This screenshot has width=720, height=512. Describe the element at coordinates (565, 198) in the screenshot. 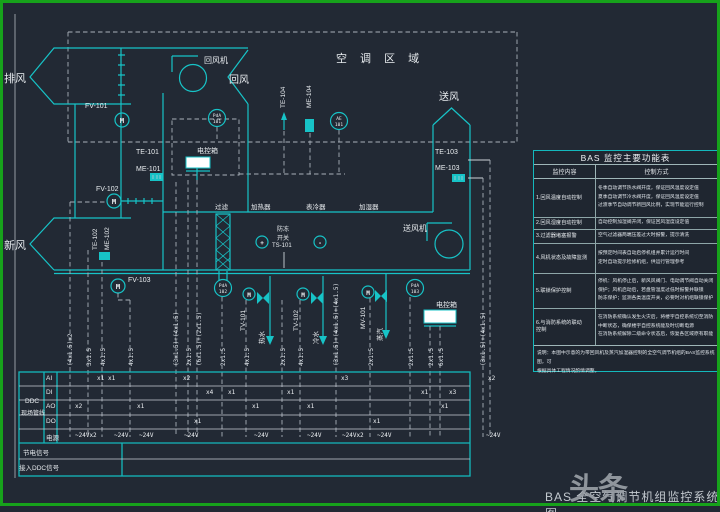

I see `function-row-name: 1.回风温度自动控制` at that location.